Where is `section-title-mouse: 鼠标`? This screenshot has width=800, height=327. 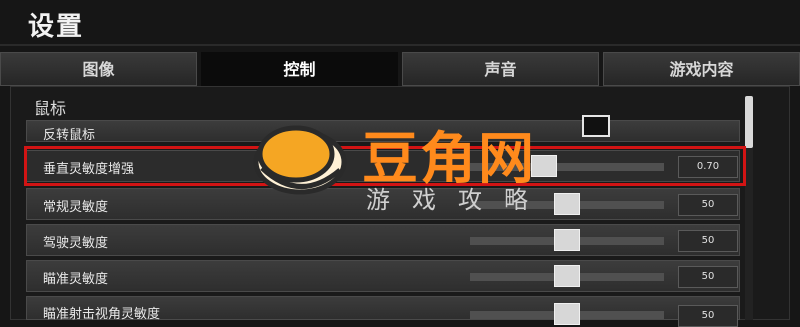 section-title-mouse: 鼠标 is located at coordinates (50, 108).